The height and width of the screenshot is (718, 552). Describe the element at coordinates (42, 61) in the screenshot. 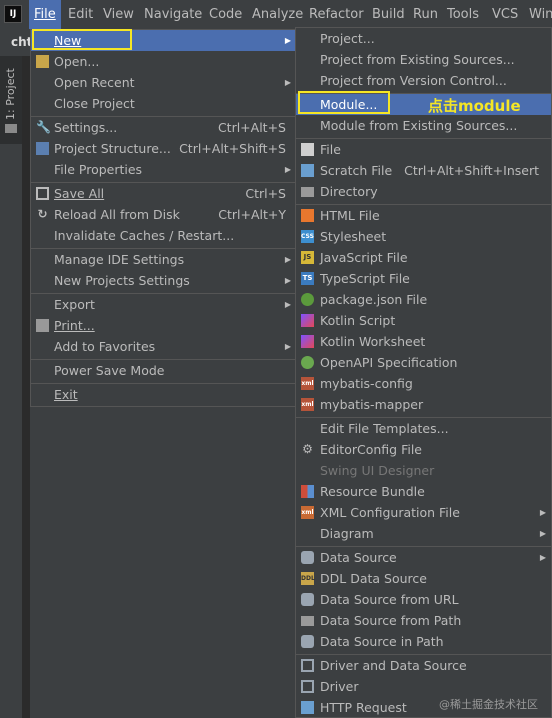

I see `folder-open-icon` at that location.